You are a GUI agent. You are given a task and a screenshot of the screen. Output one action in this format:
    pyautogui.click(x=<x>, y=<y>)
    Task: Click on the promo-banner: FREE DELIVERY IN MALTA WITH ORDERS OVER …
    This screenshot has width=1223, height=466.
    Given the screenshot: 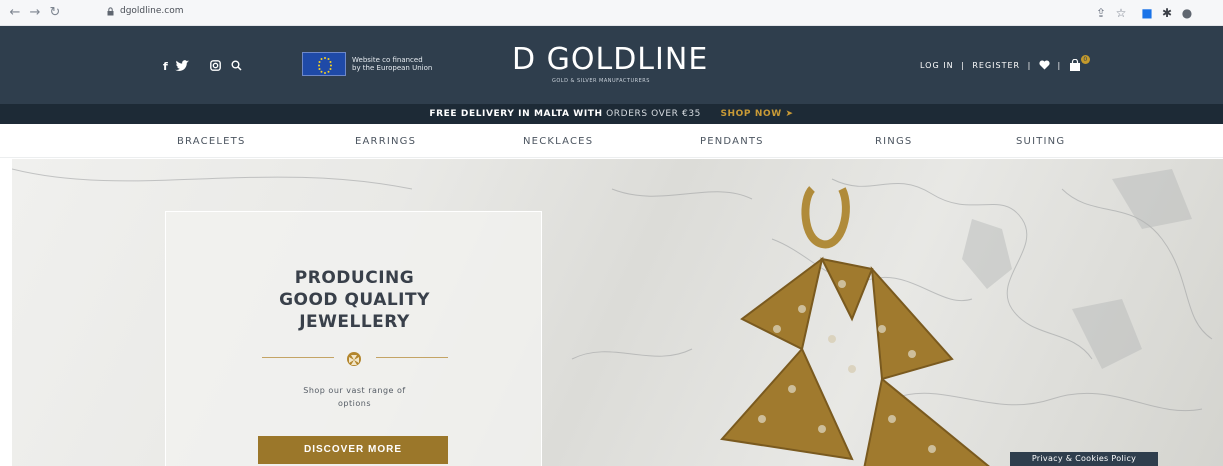 What is the action you would take?
    pyautogui.click(x=611, y=114)
    